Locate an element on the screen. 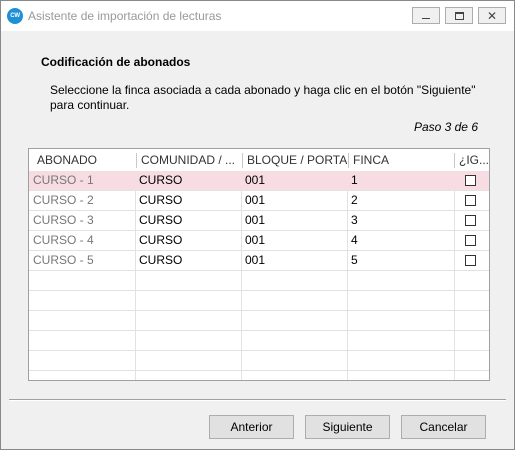 This screenshot has width=515, height=450. cell-abonado: CURSO - 1 is located at coordinates (63, 180).